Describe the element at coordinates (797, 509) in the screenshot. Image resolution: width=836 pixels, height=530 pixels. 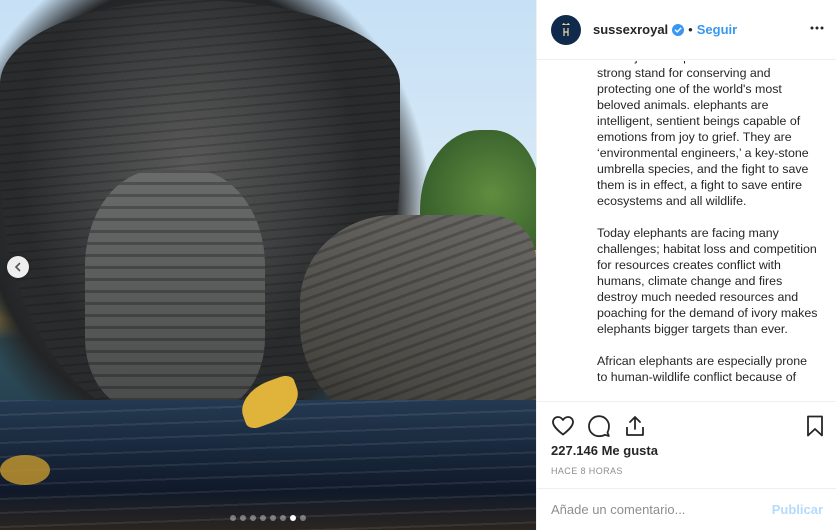
I see `publish-button: Publicar` at that location.